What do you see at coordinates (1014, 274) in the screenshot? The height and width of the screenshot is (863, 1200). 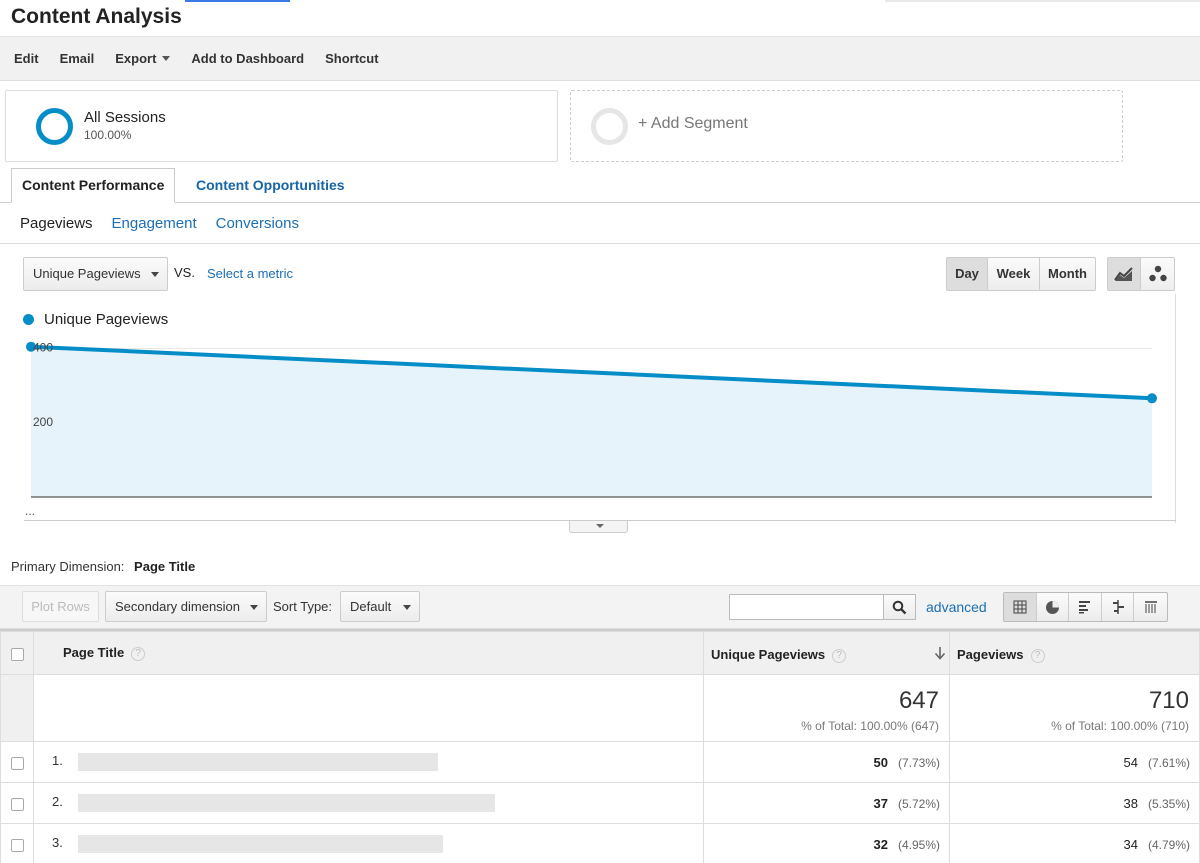 I see `period-week-button: Week` at bounding box center [1014, 274].